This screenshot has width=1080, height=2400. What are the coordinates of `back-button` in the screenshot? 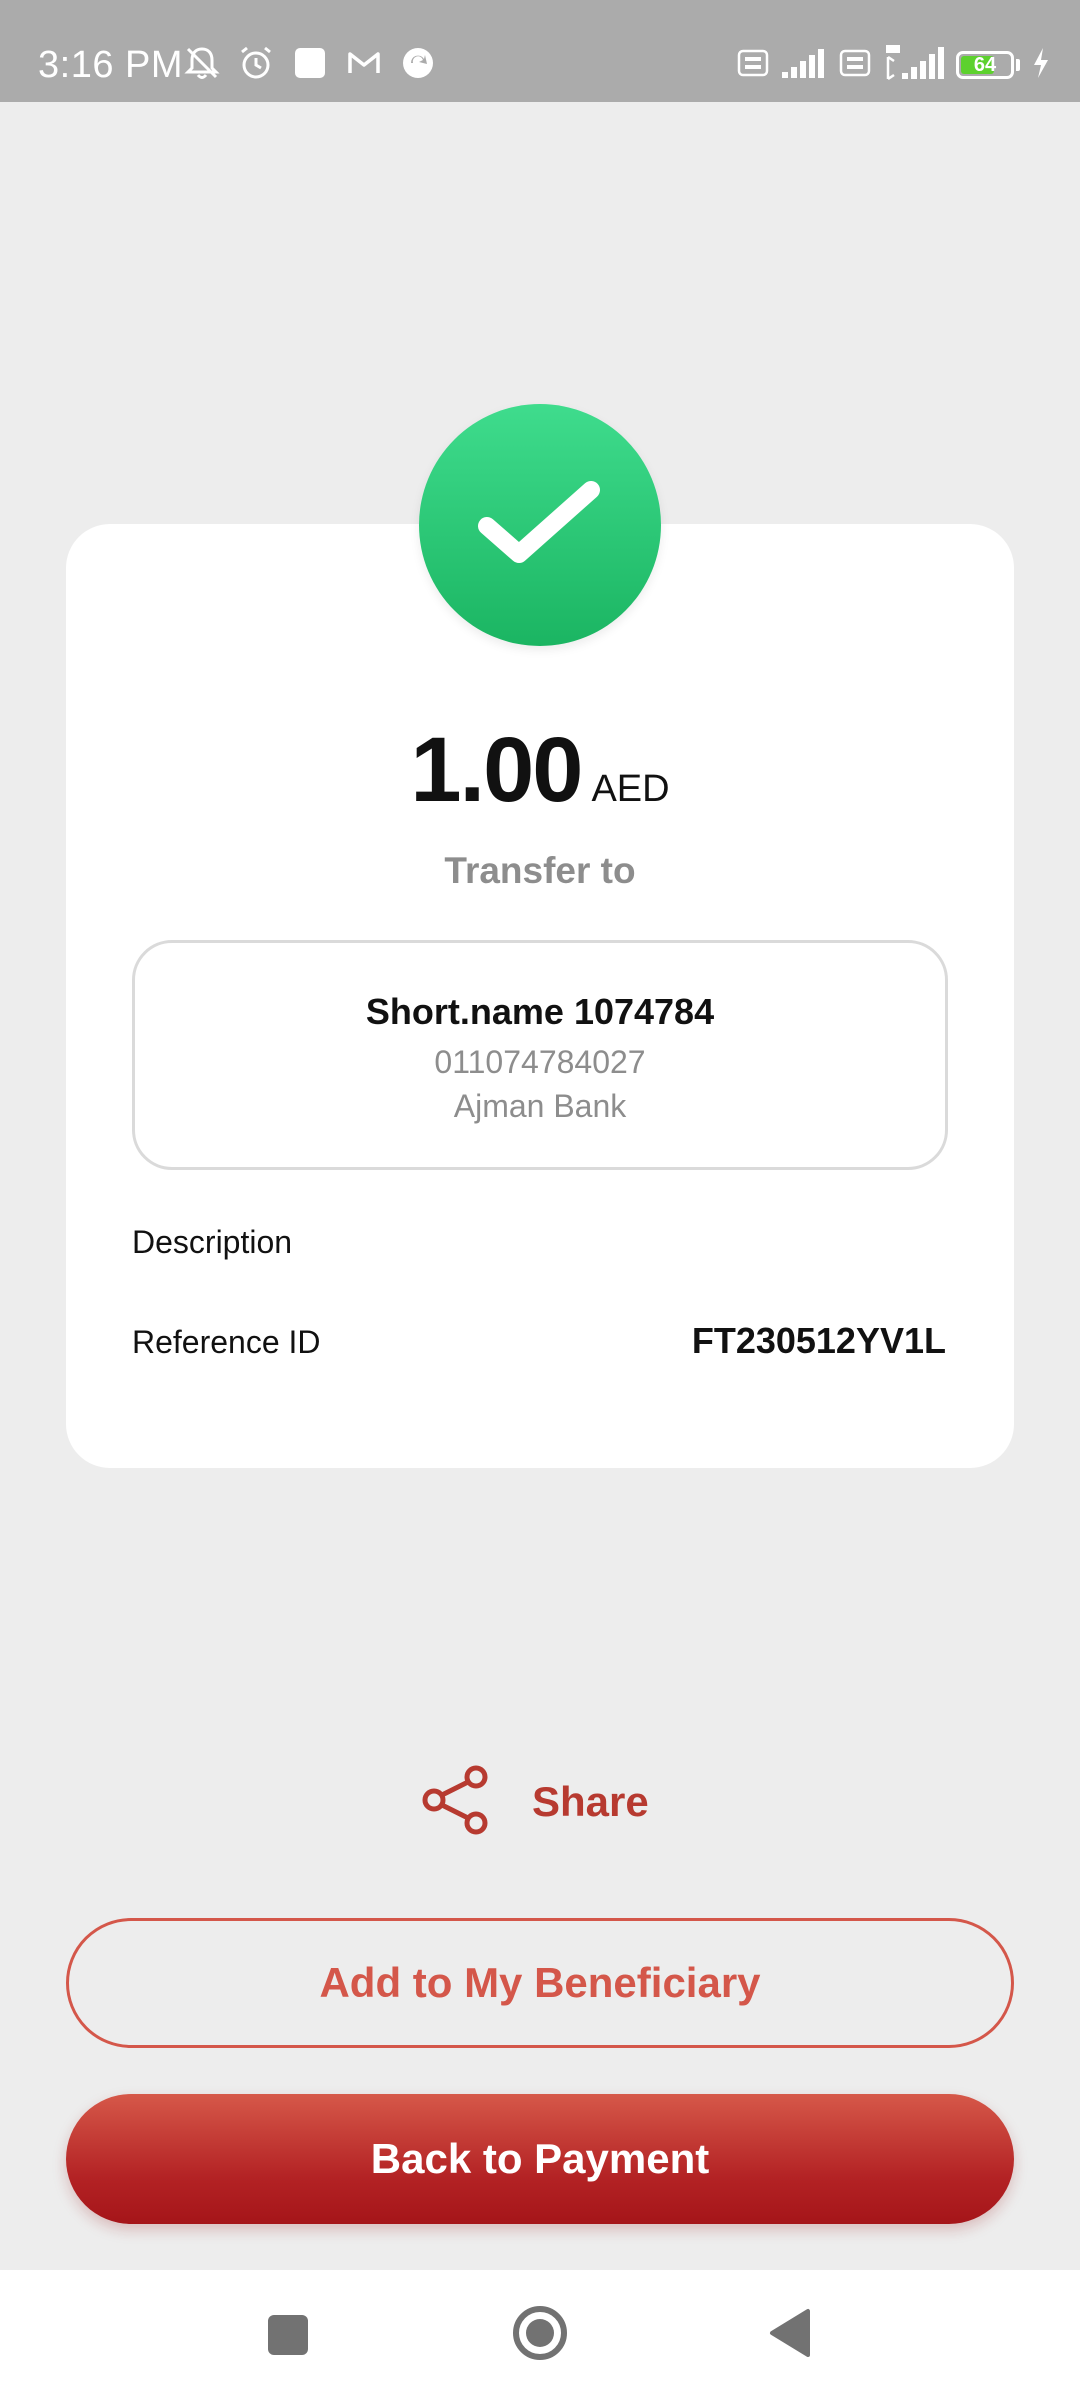 It's located at (790, 2335).